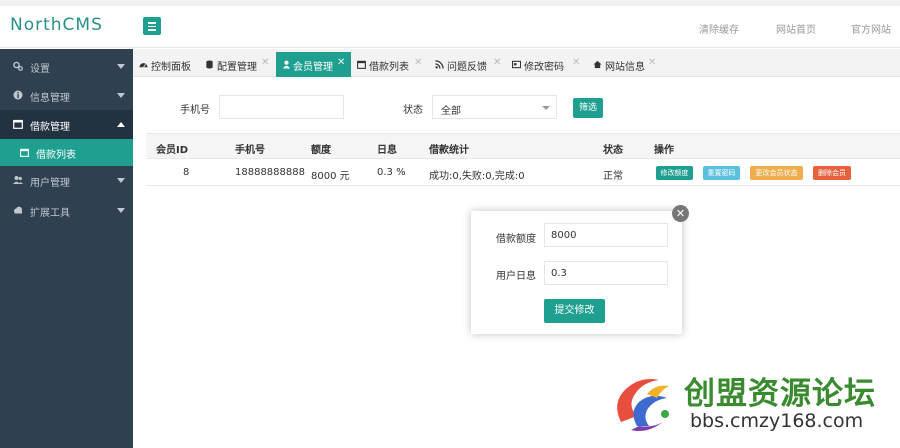  I want to click on card-icon, so click(516, 64).